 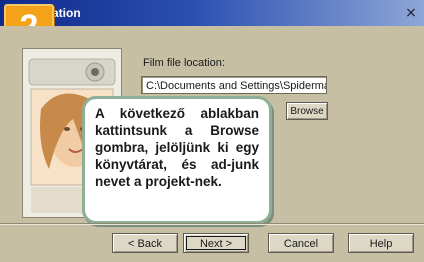 What do you see at coordinates (145, 243) in the screenshot?
I see `back-button: < Back` at bounding box center [145, 243].